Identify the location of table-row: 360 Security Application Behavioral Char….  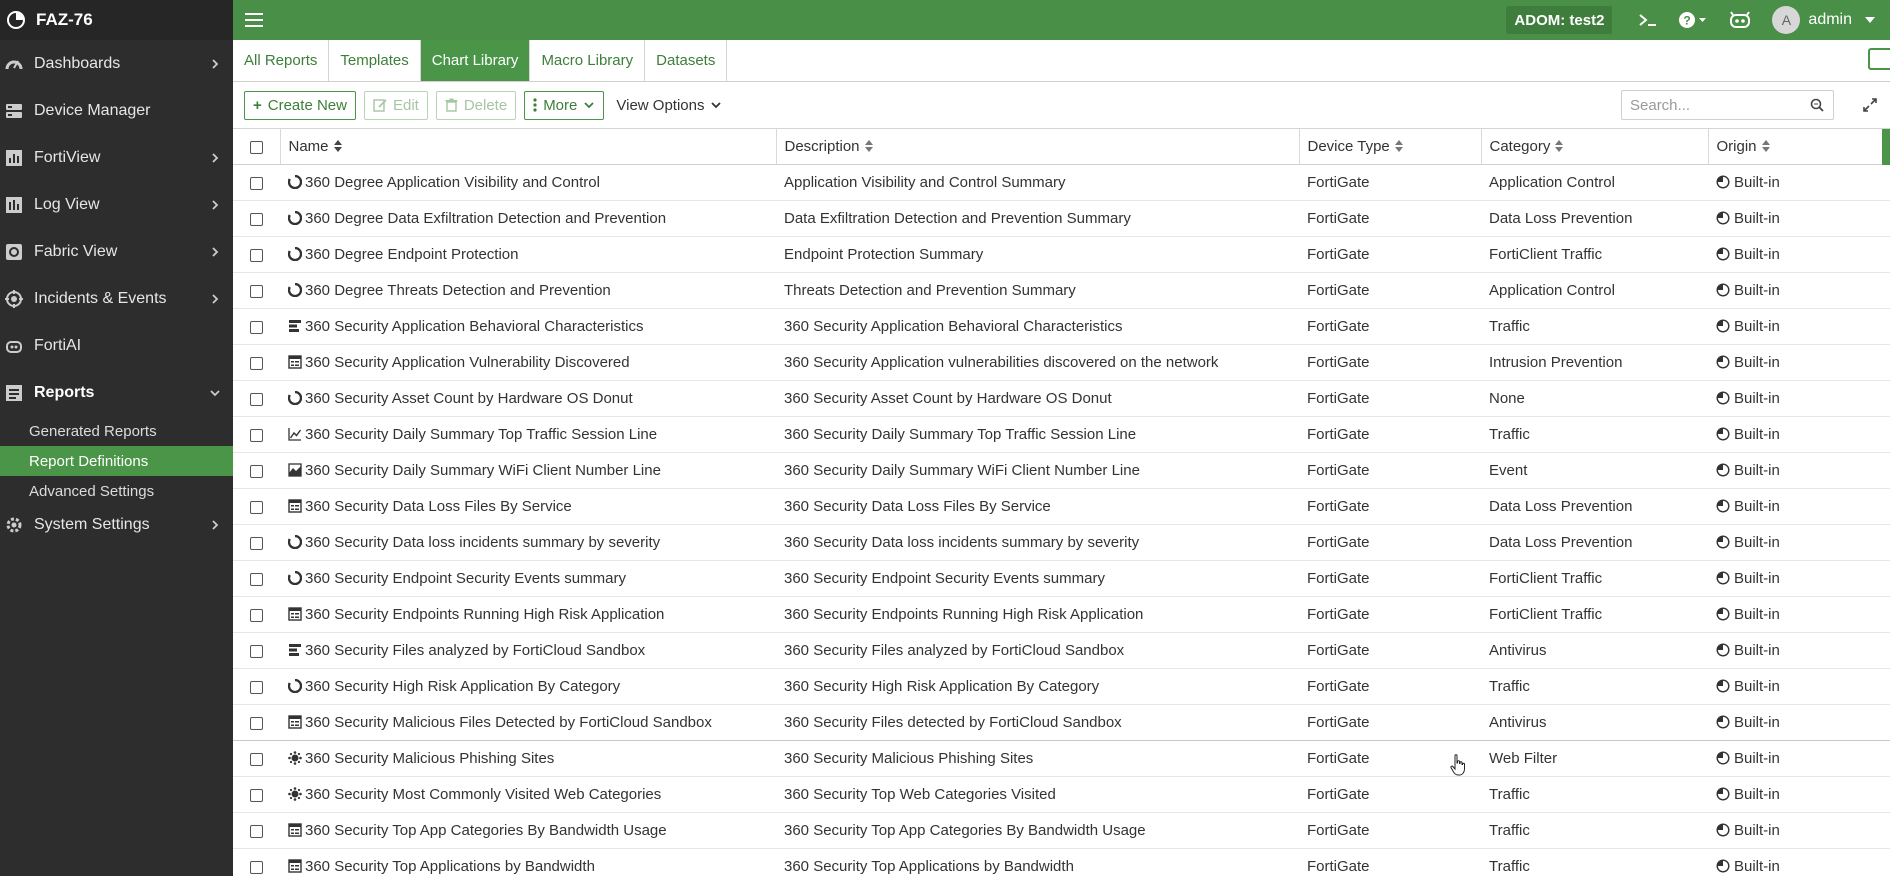
(1061, 326).